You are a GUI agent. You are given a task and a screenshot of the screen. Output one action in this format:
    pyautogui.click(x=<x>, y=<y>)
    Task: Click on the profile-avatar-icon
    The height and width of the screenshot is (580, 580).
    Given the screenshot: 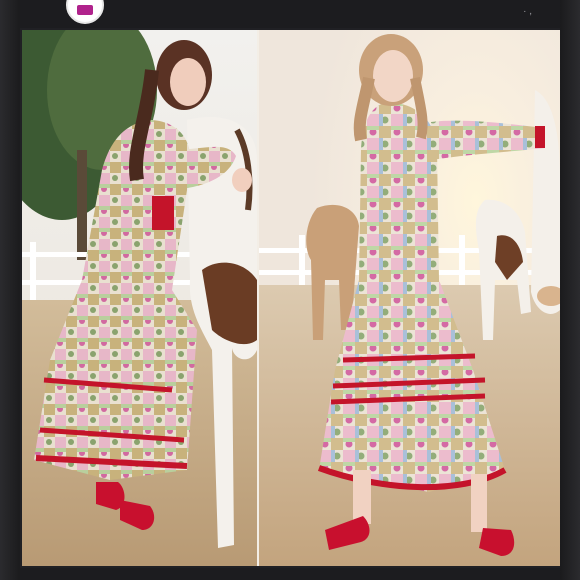 What is the action you would take?
    pyautogui.click(x=85, y=12)
    